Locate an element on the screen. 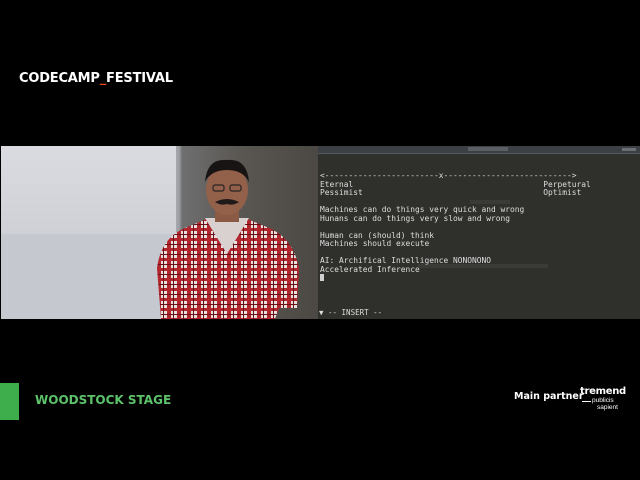 Image resolution: width=640 pixels, height=480 pixels. vim-icon: ▼ is located at coordinates (321, 312).